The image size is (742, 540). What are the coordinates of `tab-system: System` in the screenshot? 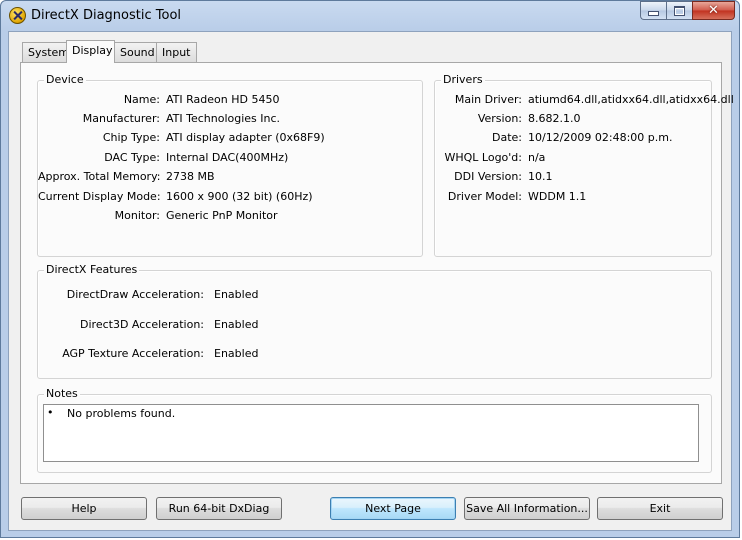 It's located at (46, 52).